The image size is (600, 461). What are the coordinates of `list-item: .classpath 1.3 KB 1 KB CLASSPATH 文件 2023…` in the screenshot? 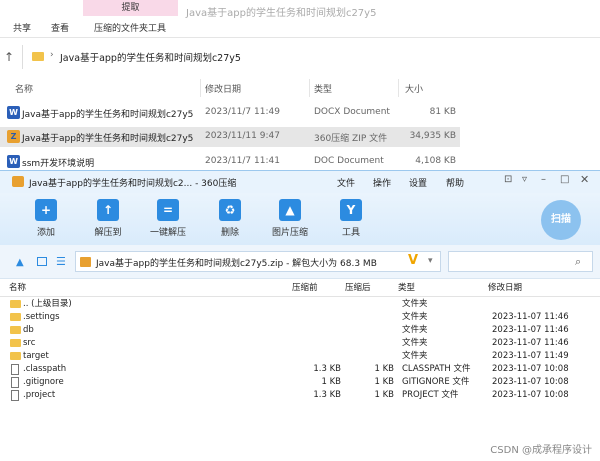 It's located at (300, 369).